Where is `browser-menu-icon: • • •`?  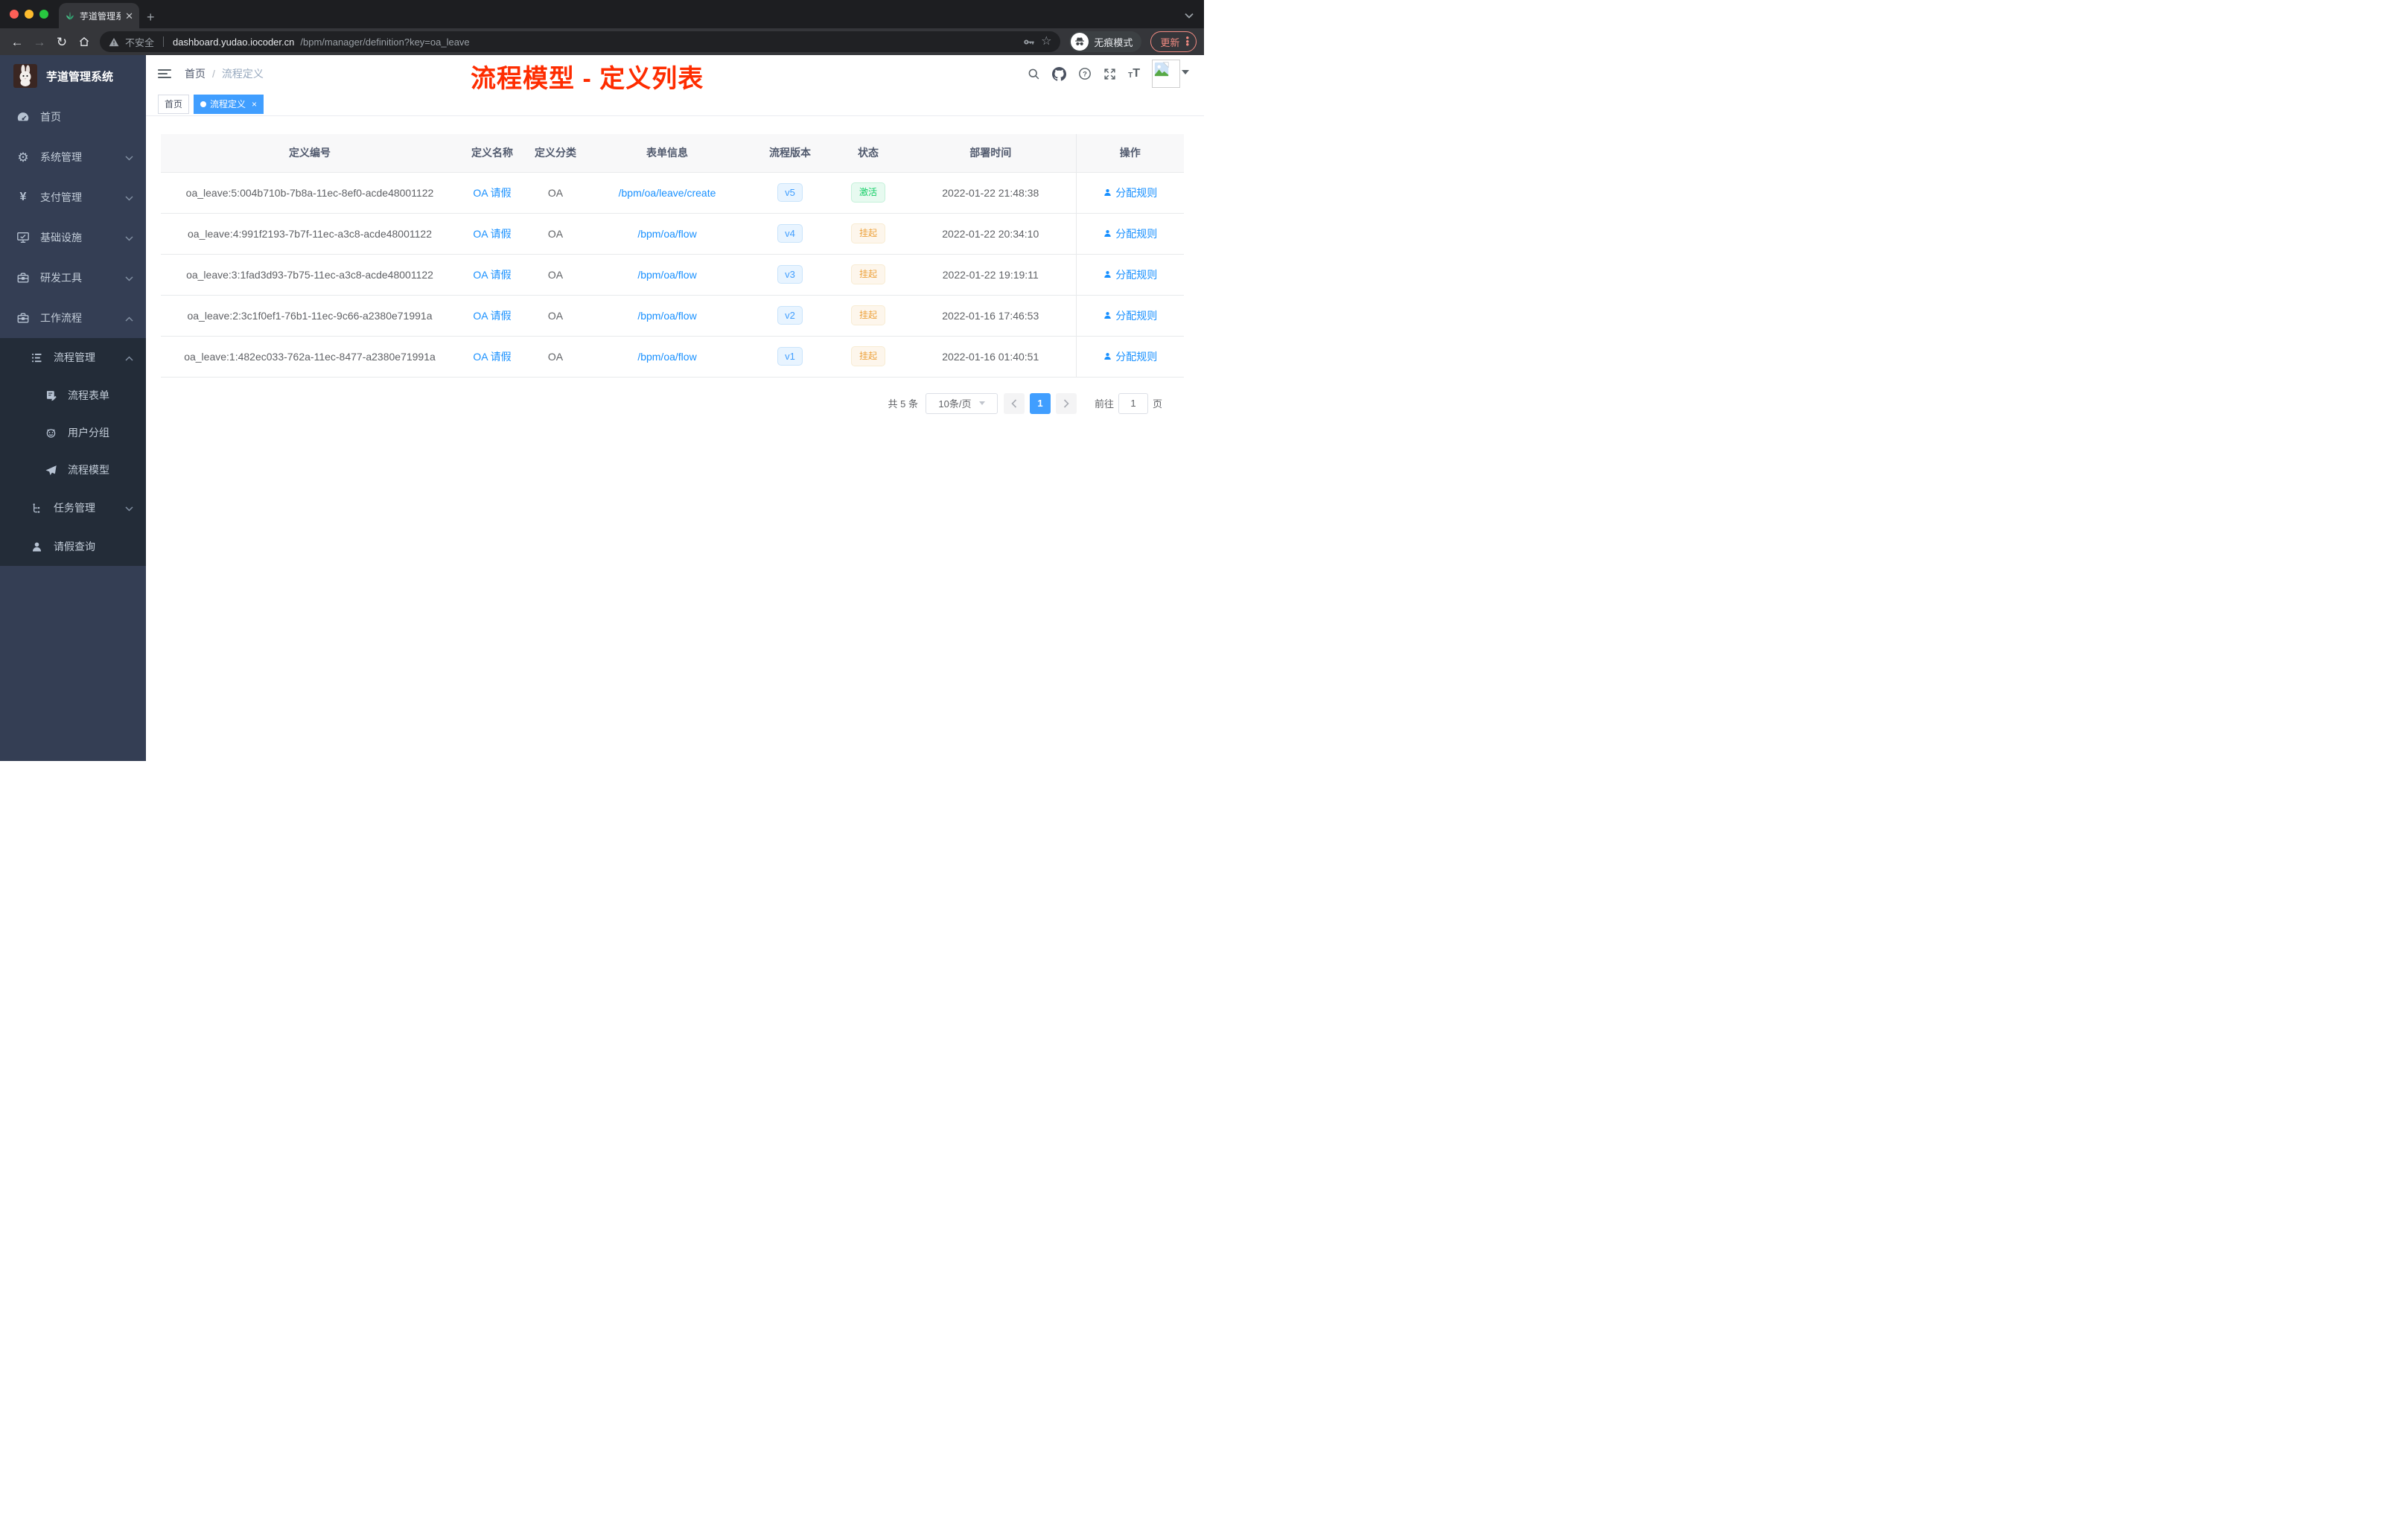 browser-menu-icon: • • • is located at coordinates (1187, 41).